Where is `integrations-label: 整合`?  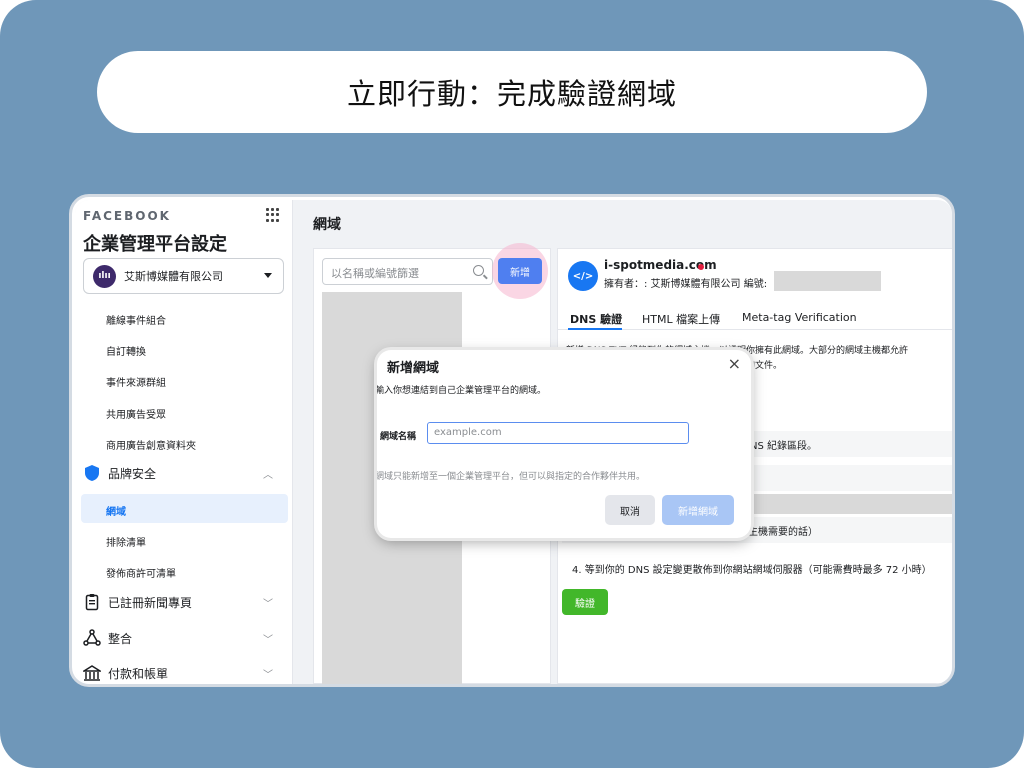 integrations-label: 整合 is located at coordinates (120, 638).